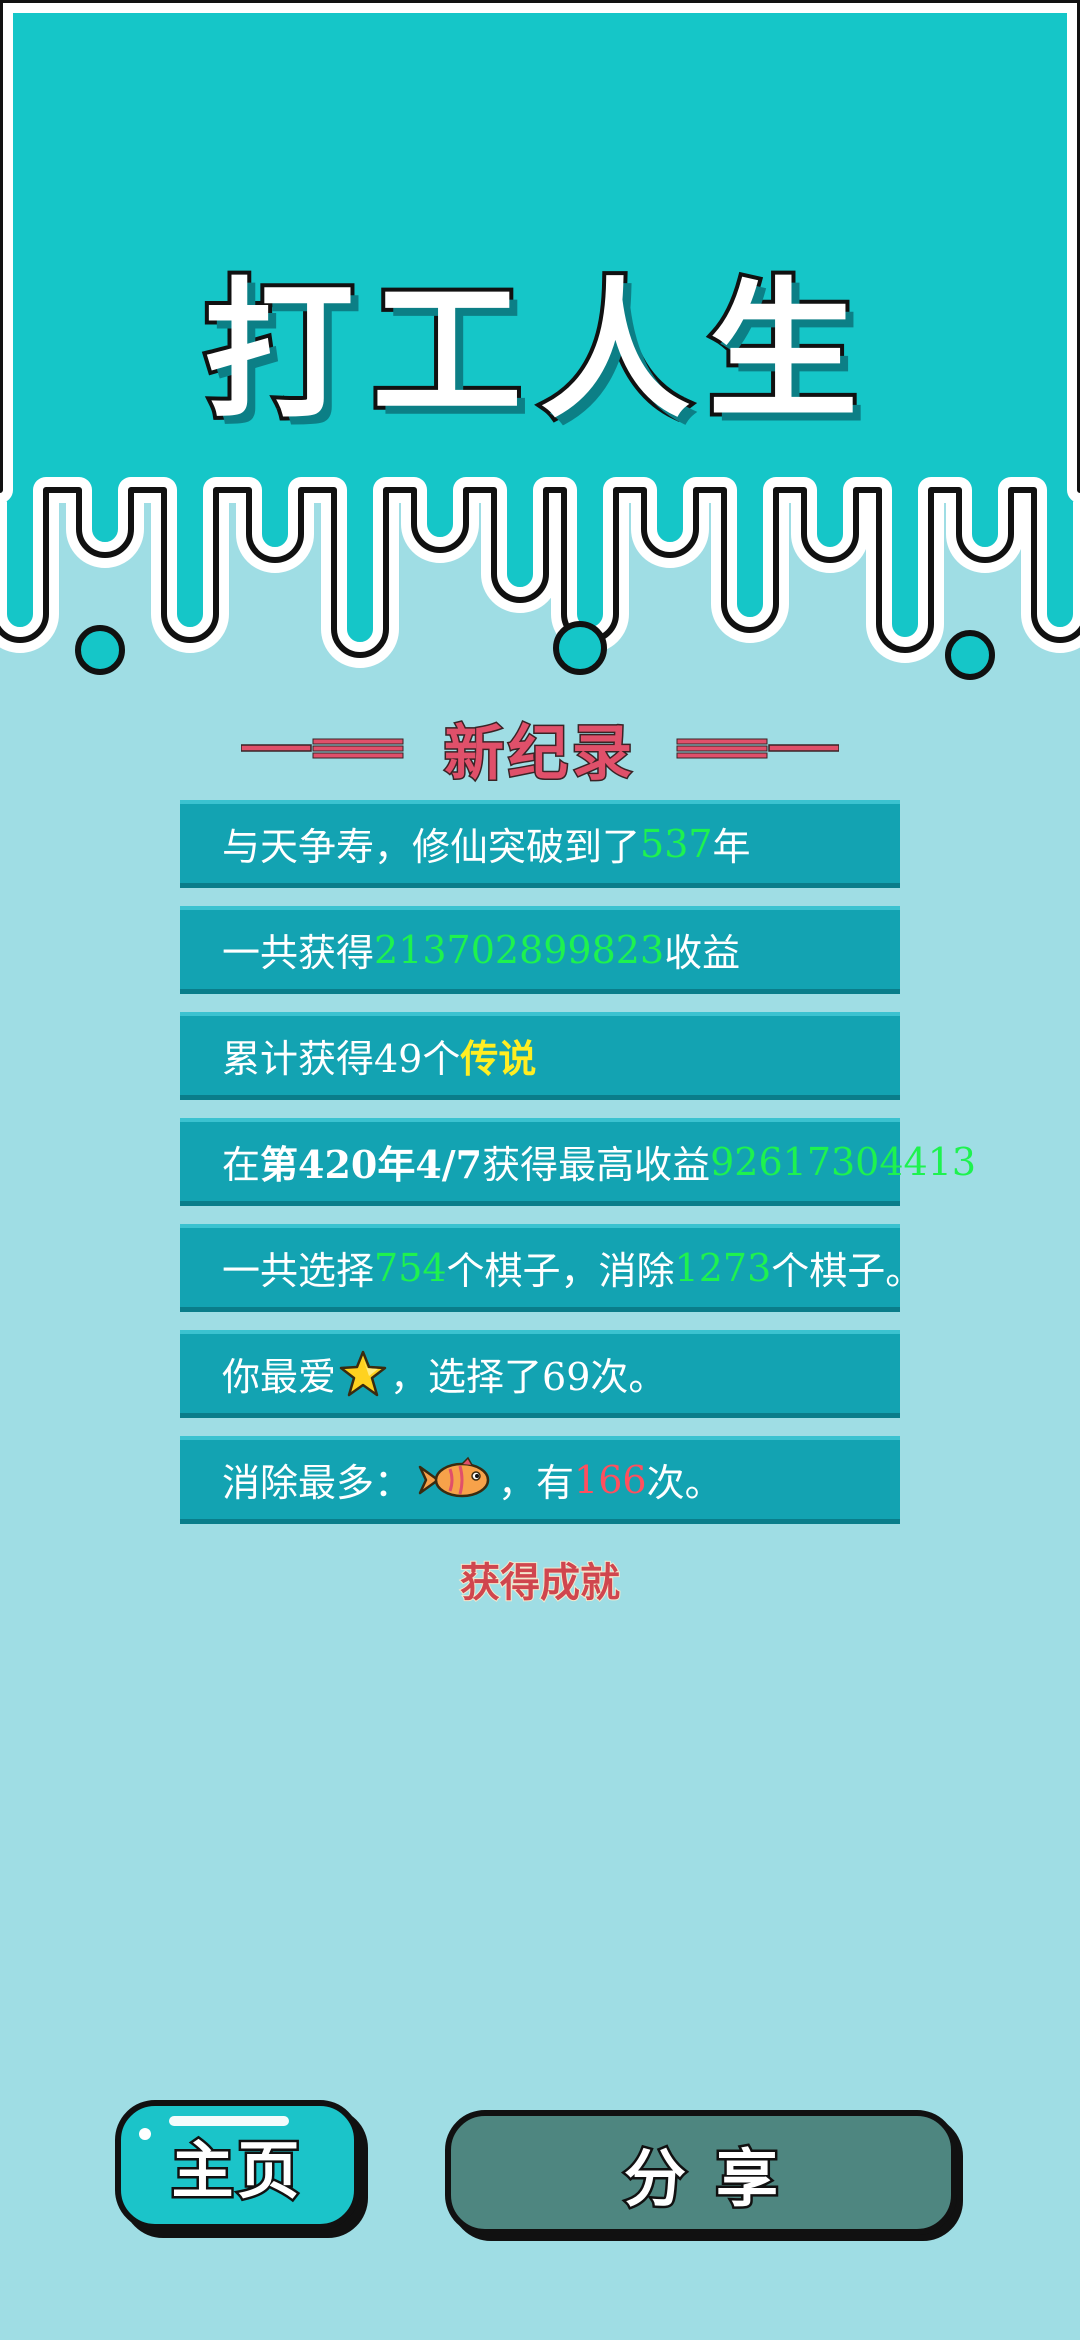  What do you see at coordinates (298, 953) in the screenshot?
I see `stat-text: 一共获得` at bounding box center [298, 953].